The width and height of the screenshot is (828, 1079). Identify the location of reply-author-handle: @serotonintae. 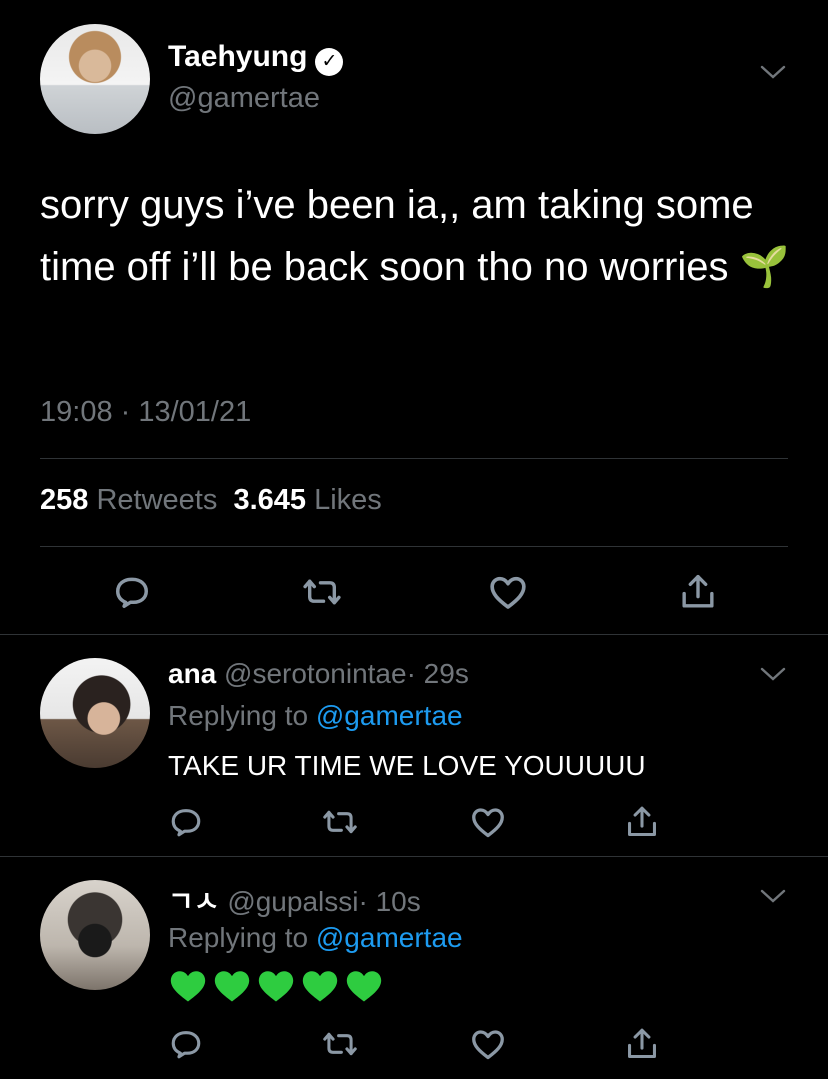
(315, 673).